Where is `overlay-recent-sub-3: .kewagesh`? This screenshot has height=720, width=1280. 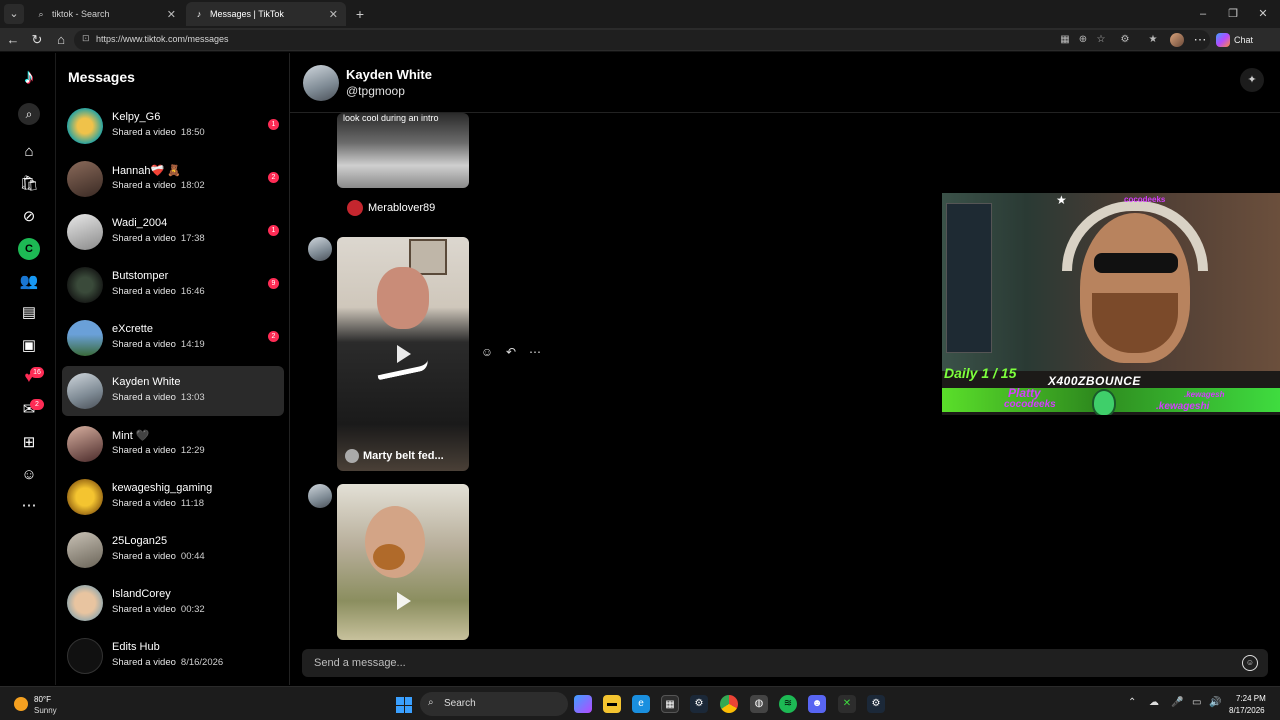
overlay-recent-sub-3: .kewagesh is located at coordinates (1204, 394).